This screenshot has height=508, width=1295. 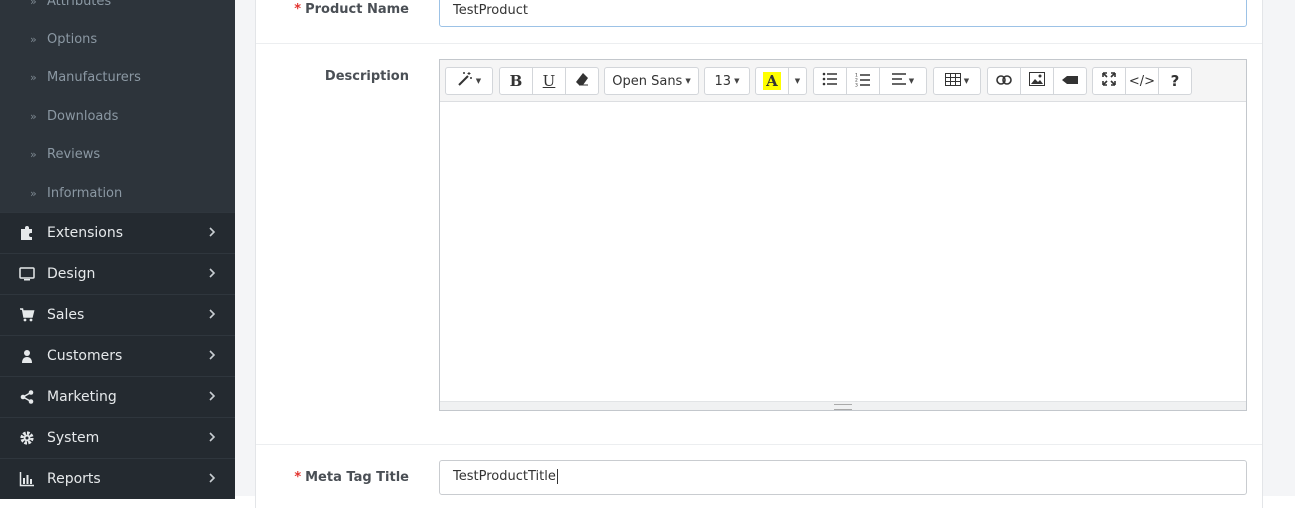 What do you see at coordinates (117, 116) in the screenshot?
I see `sidebar-item-downloads: » Downloads` at bounding box center [117, 116].